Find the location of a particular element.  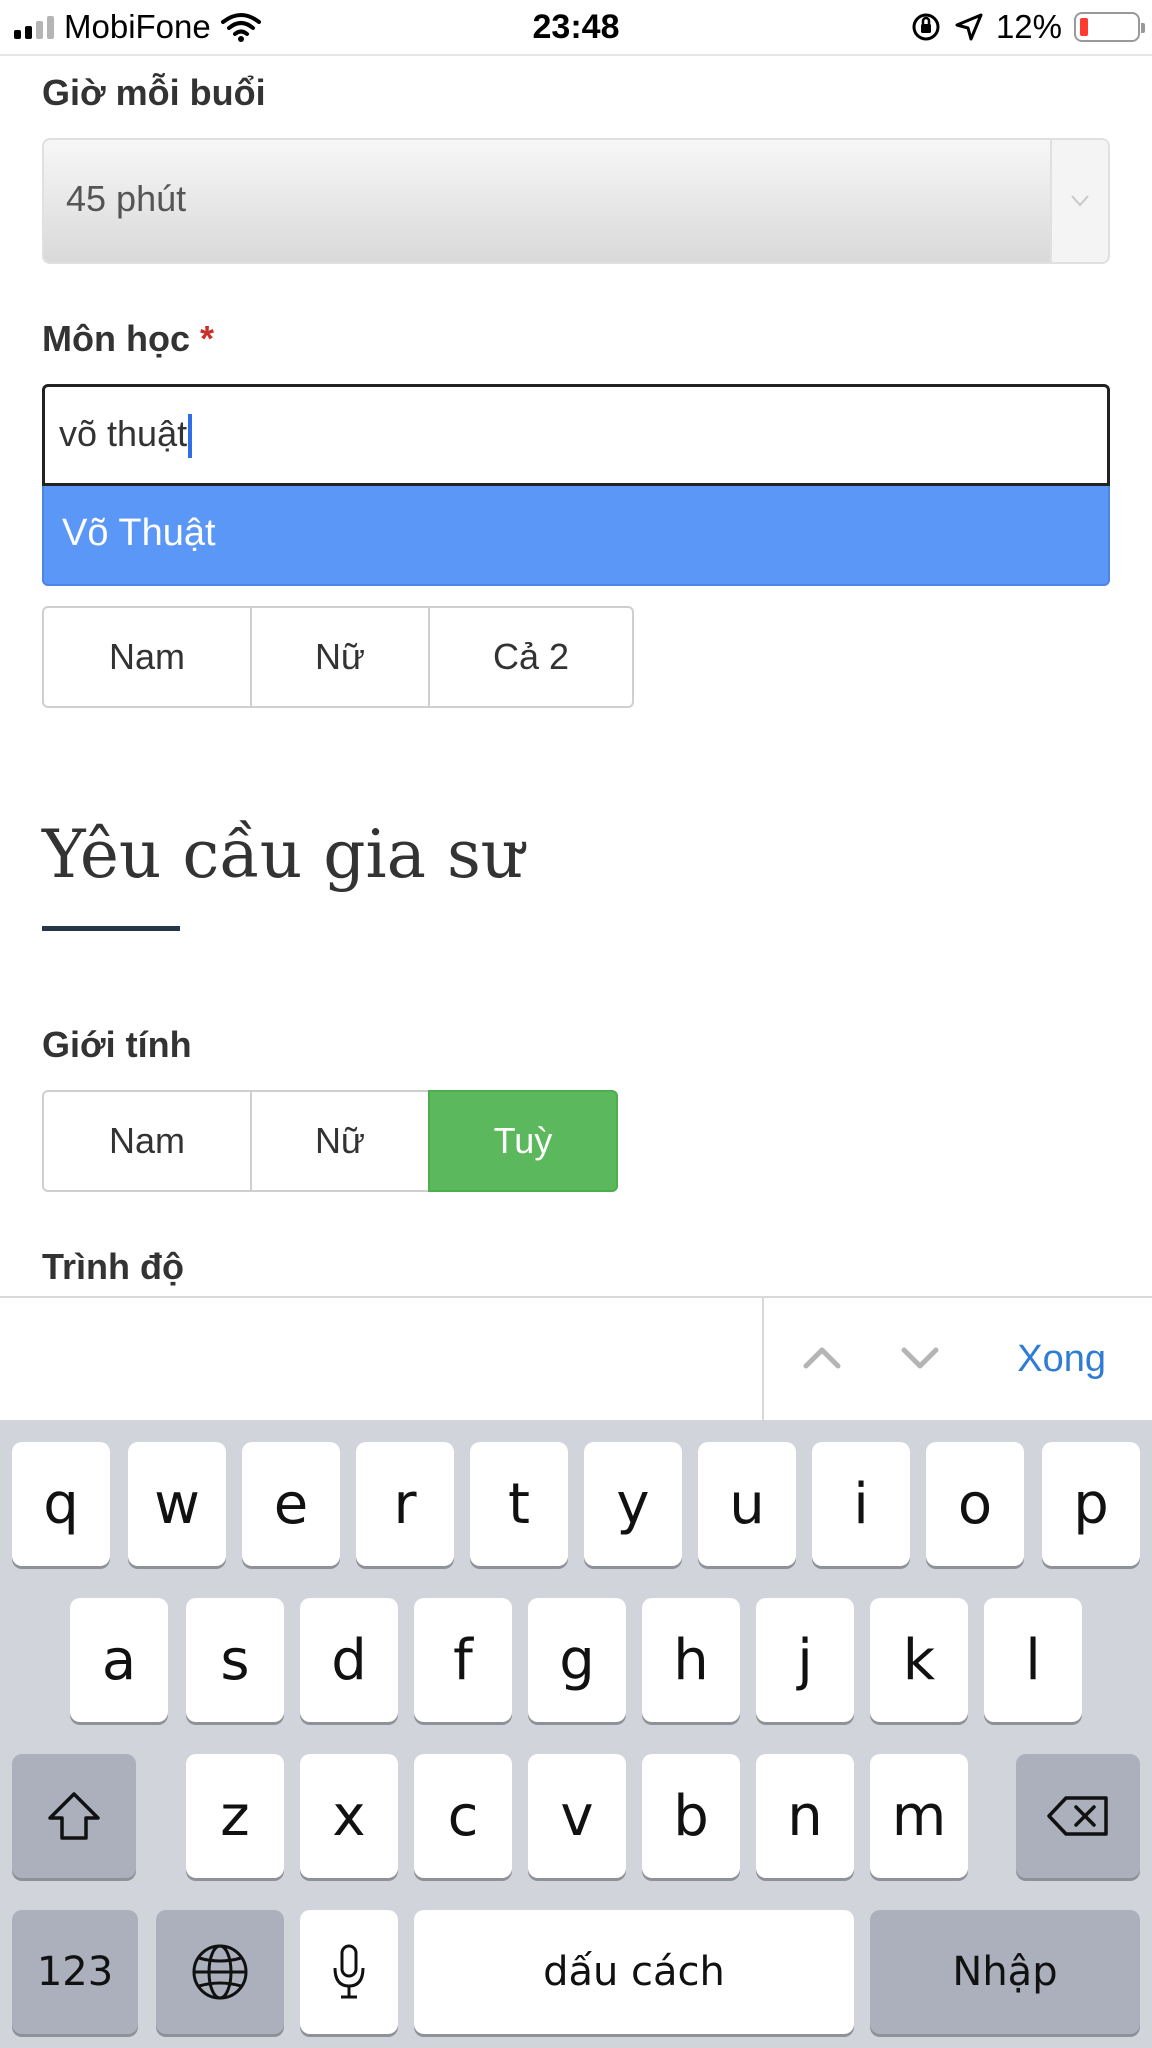

done-button: Xong is located at coordinates (1061, 1359).